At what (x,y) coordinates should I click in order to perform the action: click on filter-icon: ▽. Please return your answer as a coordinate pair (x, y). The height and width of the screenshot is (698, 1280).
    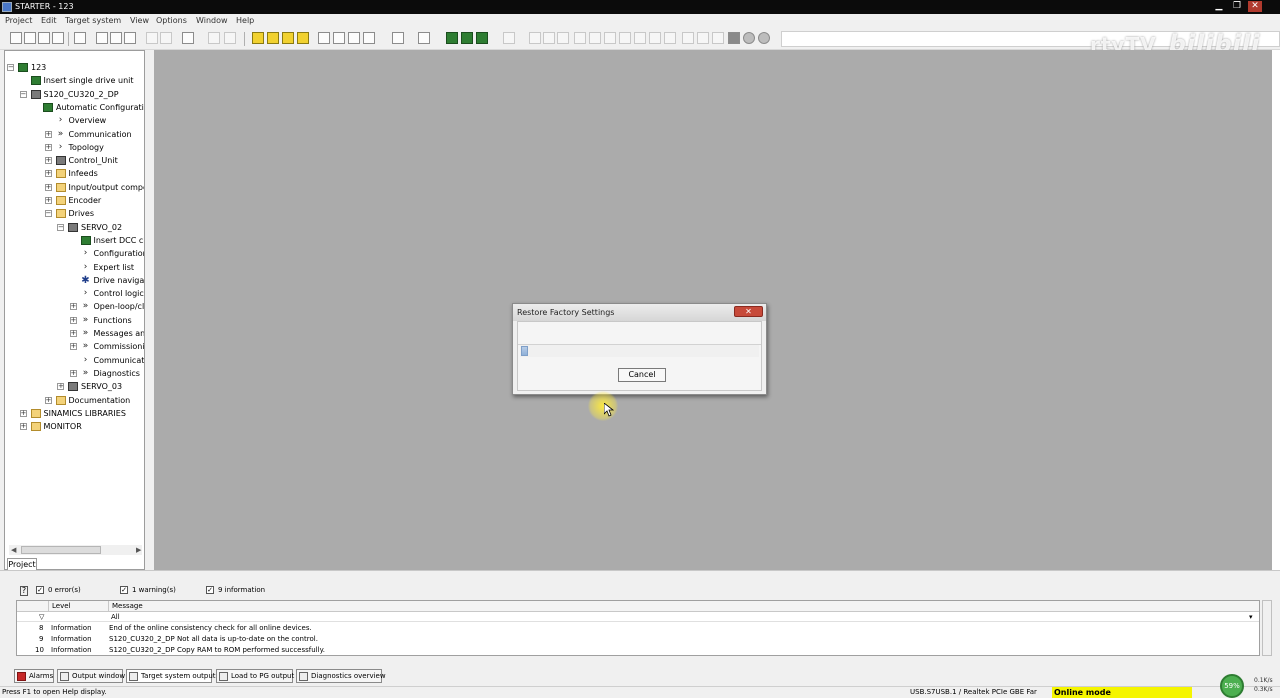
    Looking at the image, I should click on (41, 617).